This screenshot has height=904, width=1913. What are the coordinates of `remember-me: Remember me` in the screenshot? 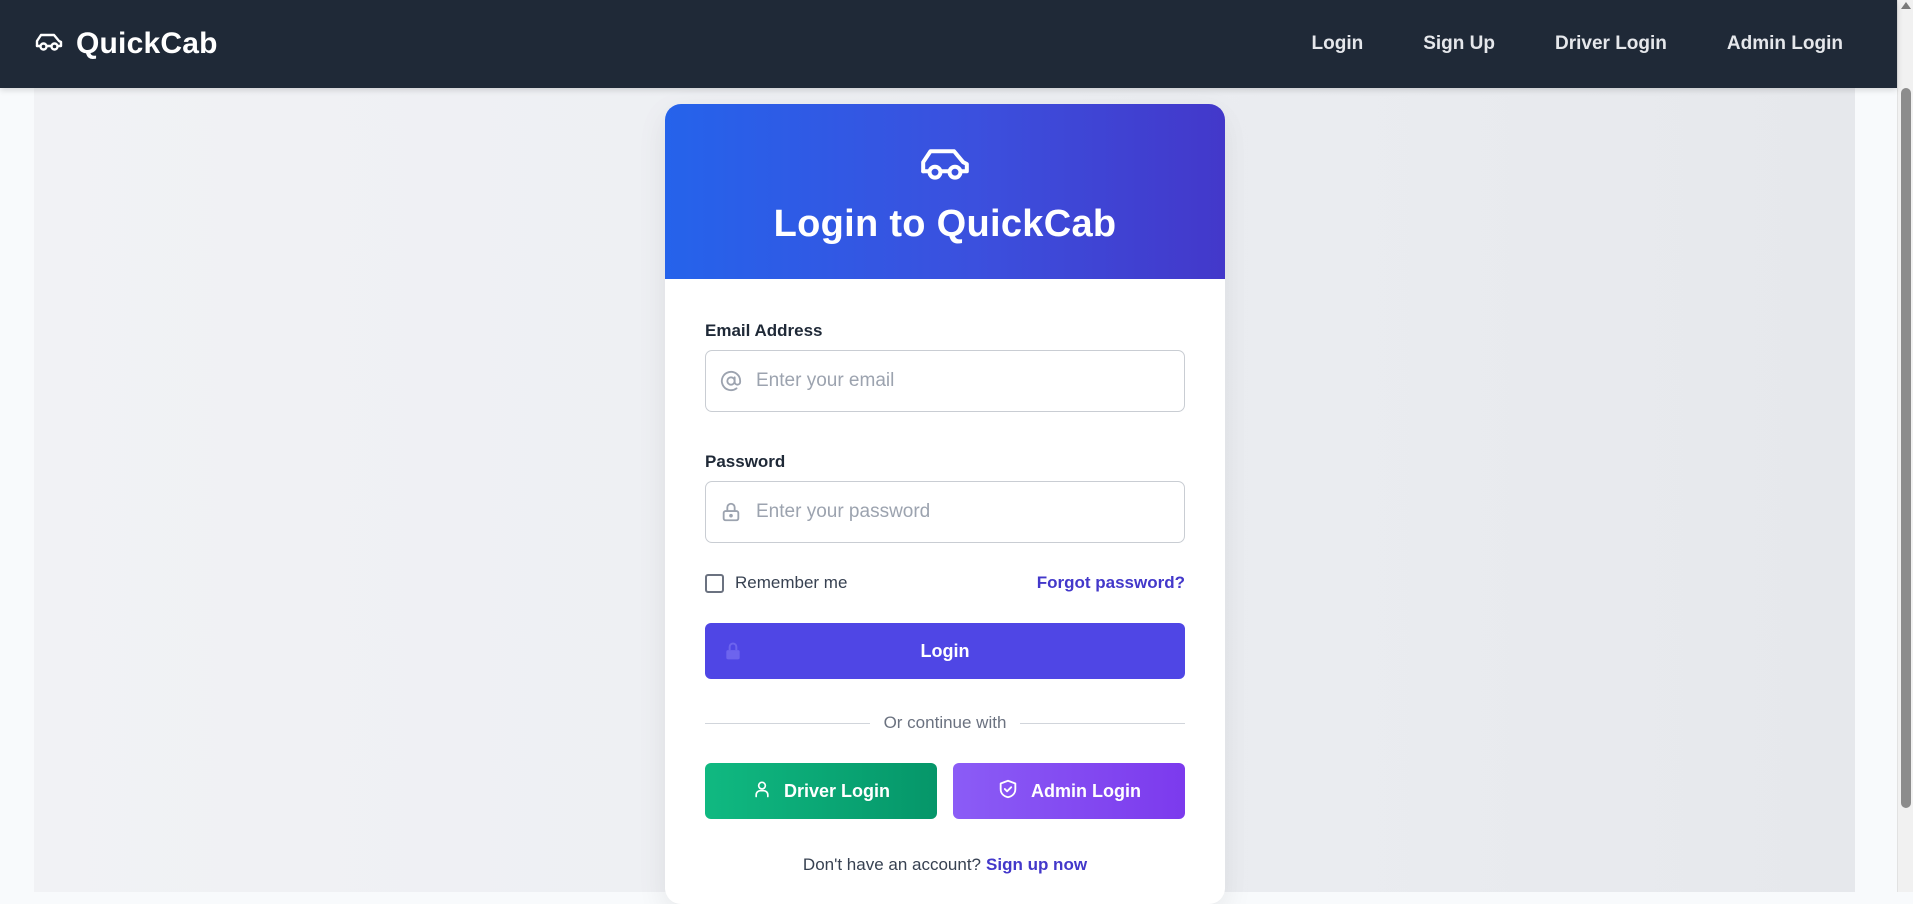 It's located at (776, 583).